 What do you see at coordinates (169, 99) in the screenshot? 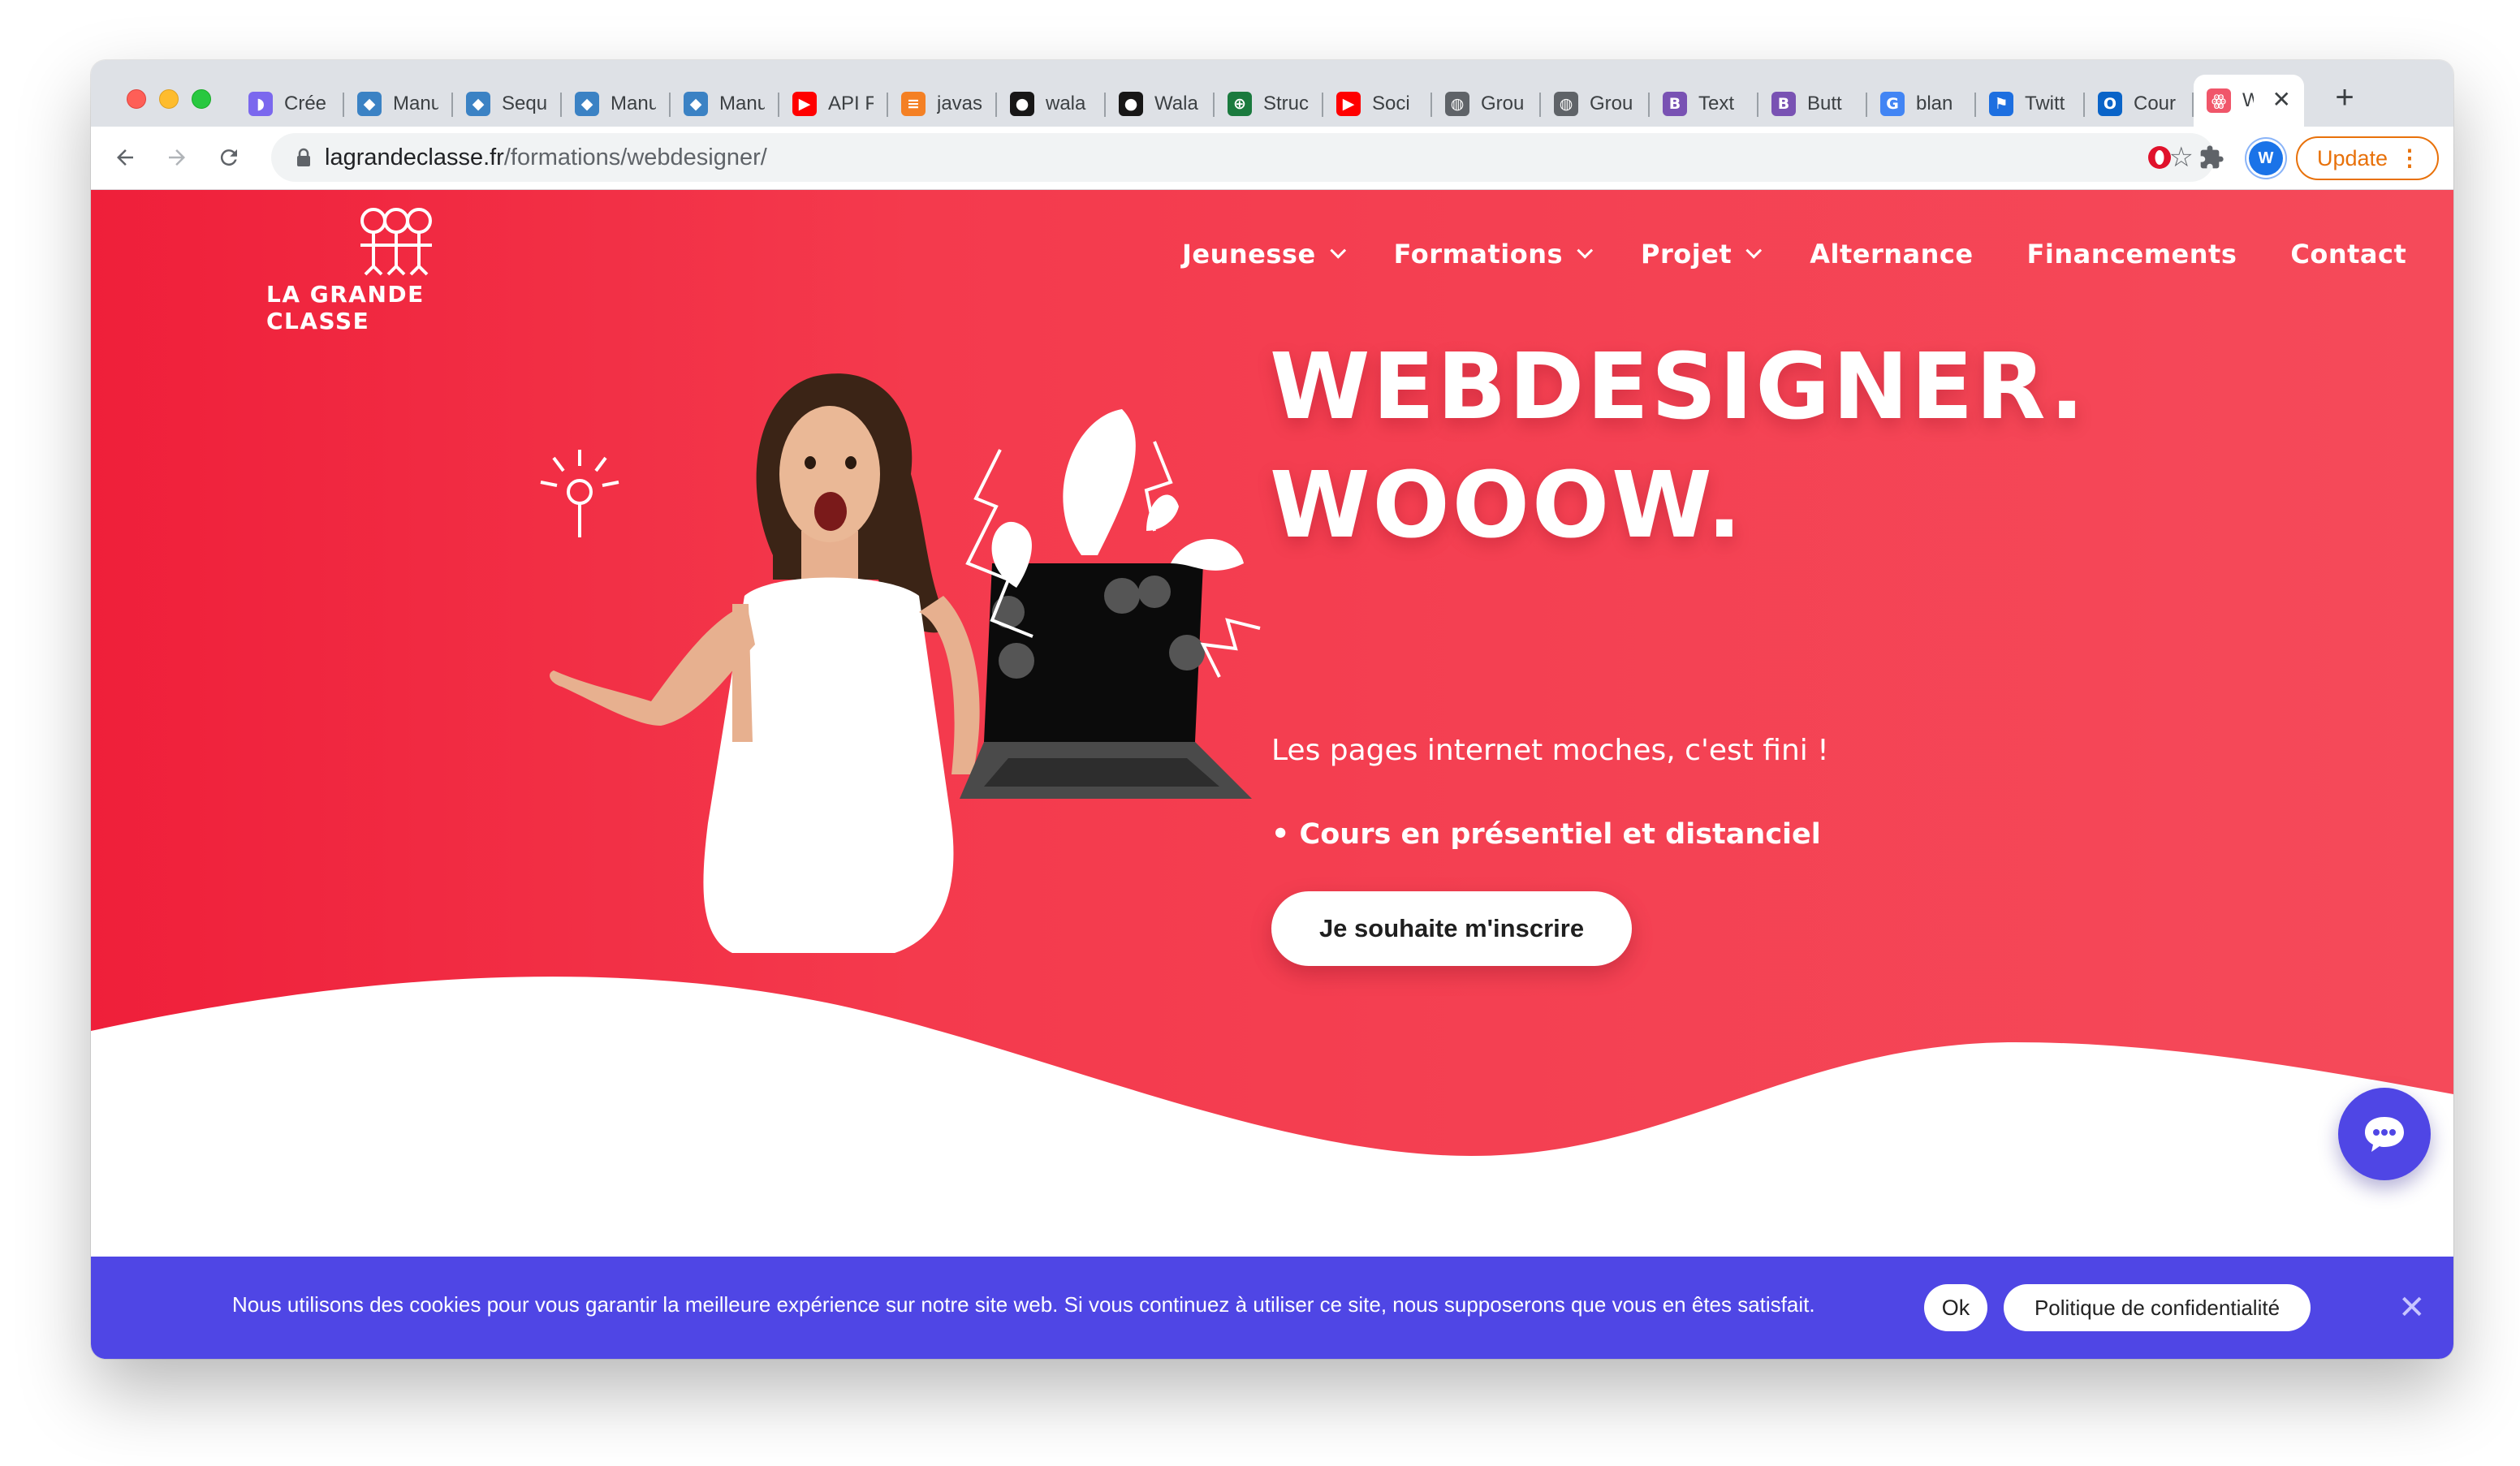
I see `minimize-window-button` at bounding box center [169, 99].